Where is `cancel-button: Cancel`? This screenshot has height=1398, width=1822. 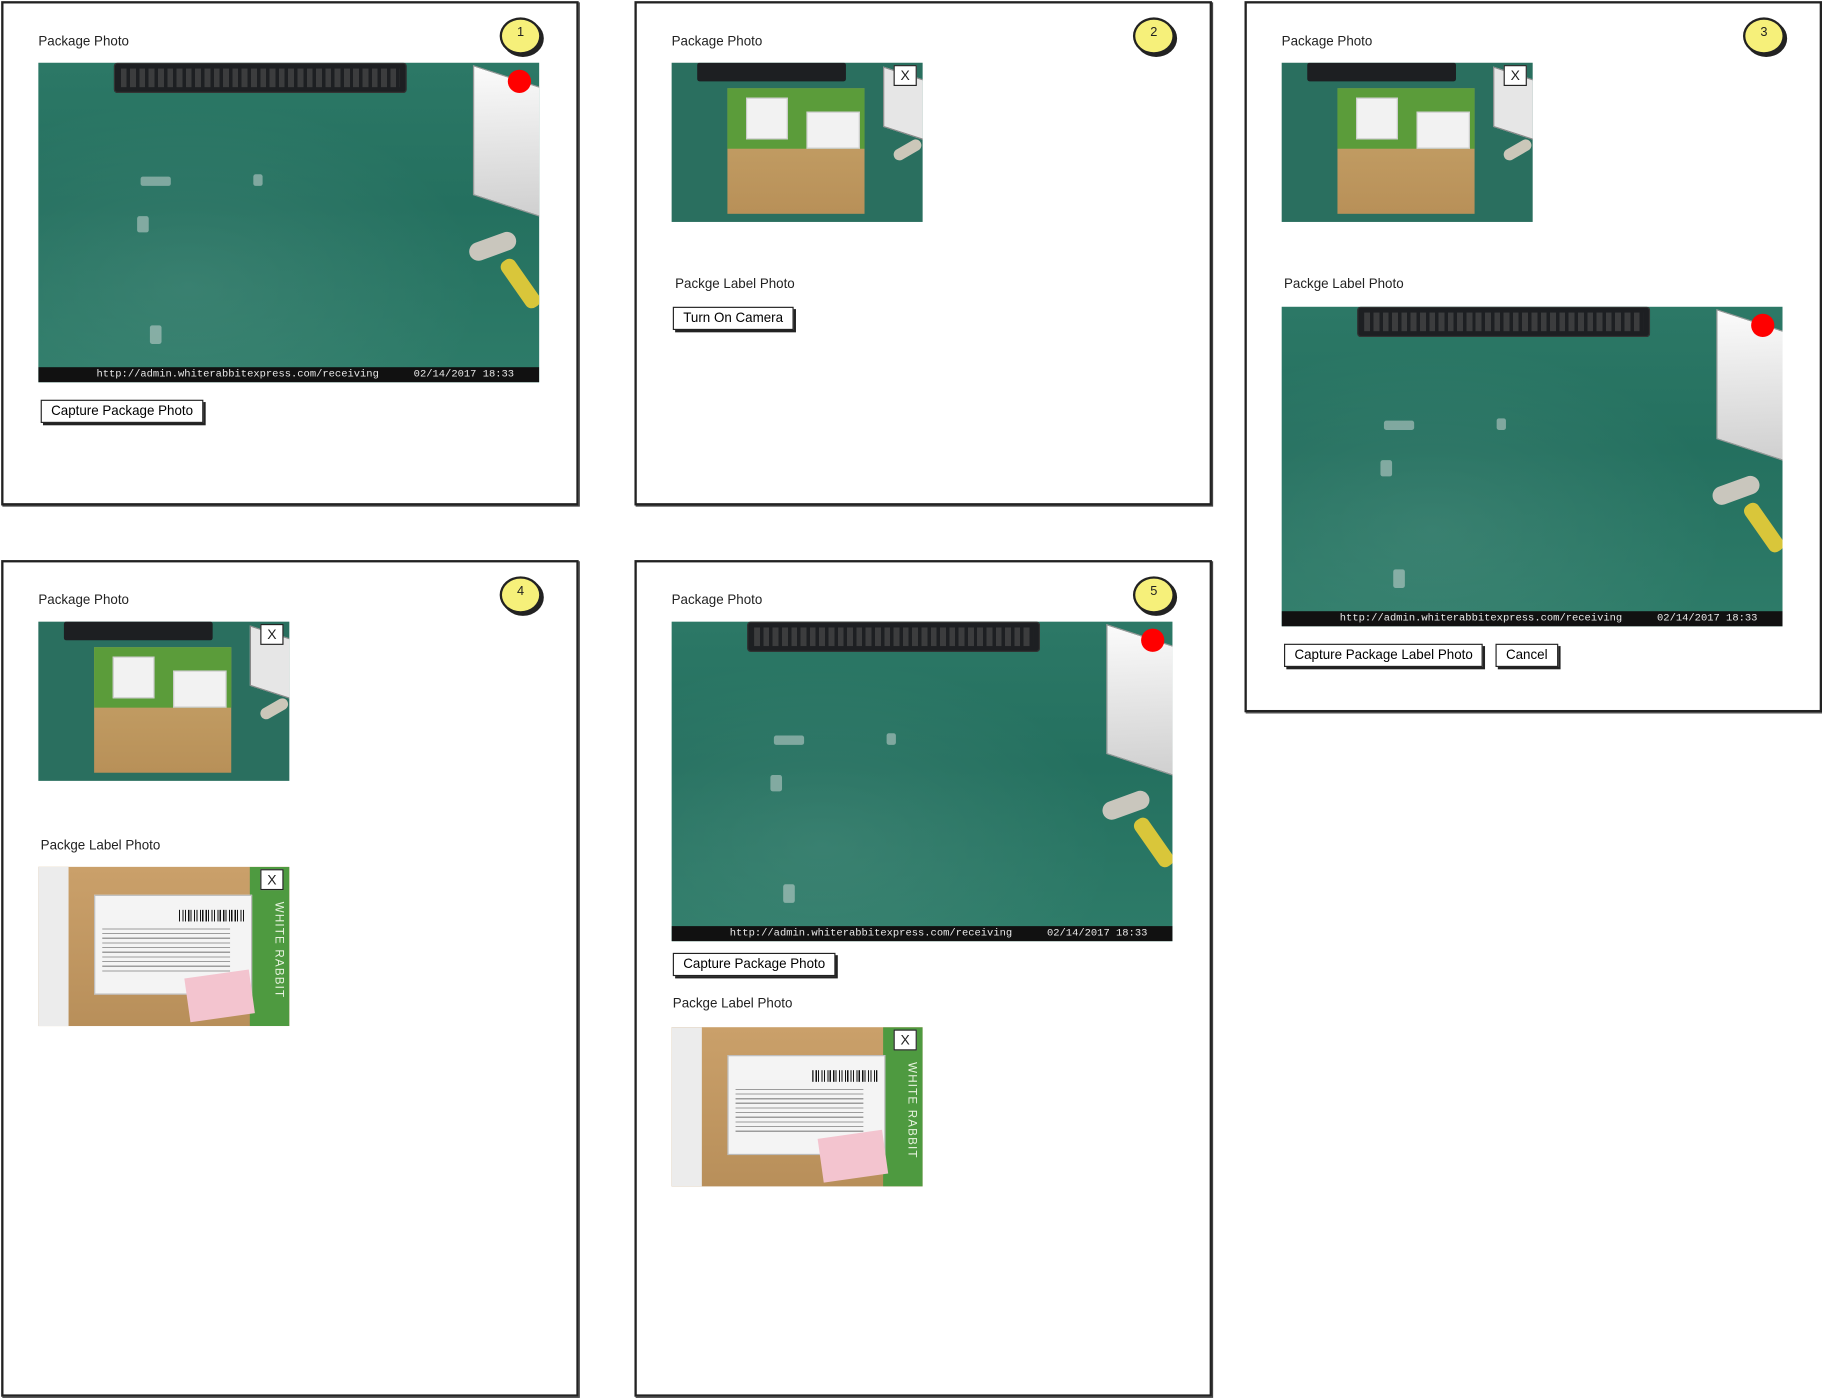 cancel-button: Cancel is located at coordinates (1527, 655).